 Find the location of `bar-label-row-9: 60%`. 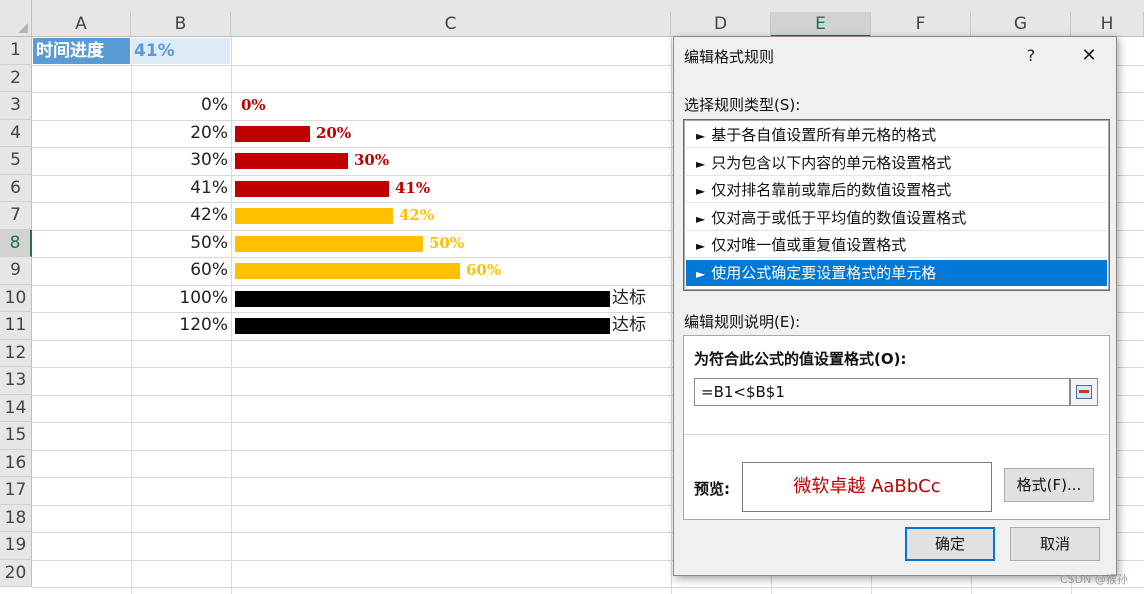

bar-label-row-9: 60% is located at coordinates (484, 270).